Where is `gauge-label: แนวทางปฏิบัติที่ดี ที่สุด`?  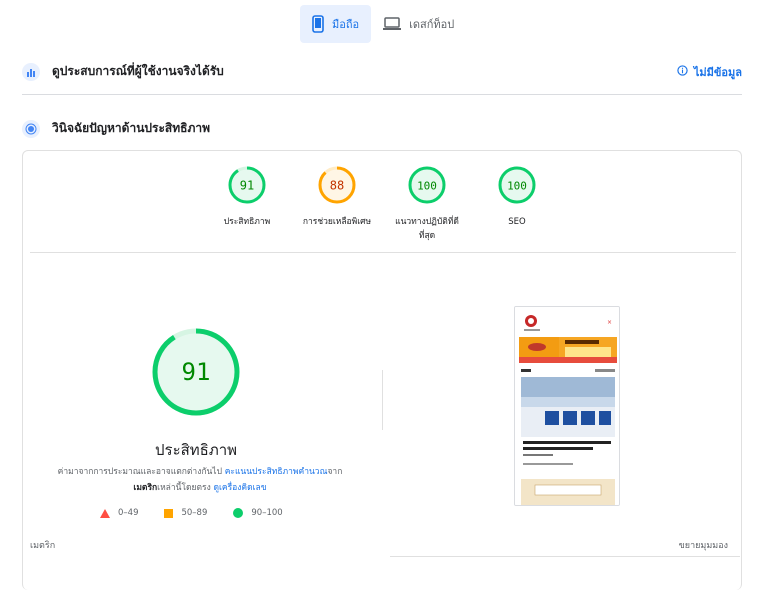
gauge-label: แนวทางปฏิบัติที่ดี ที่สุด is located at coordinates (427, 229).